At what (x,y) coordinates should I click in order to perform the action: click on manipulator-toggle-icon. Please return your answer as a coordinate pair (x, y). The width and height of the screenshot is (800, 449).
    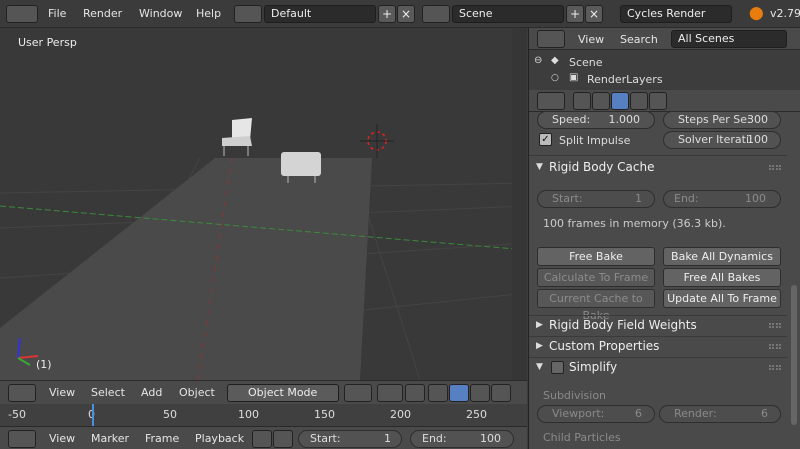
    Looking at the image, I should click on (415, 393).